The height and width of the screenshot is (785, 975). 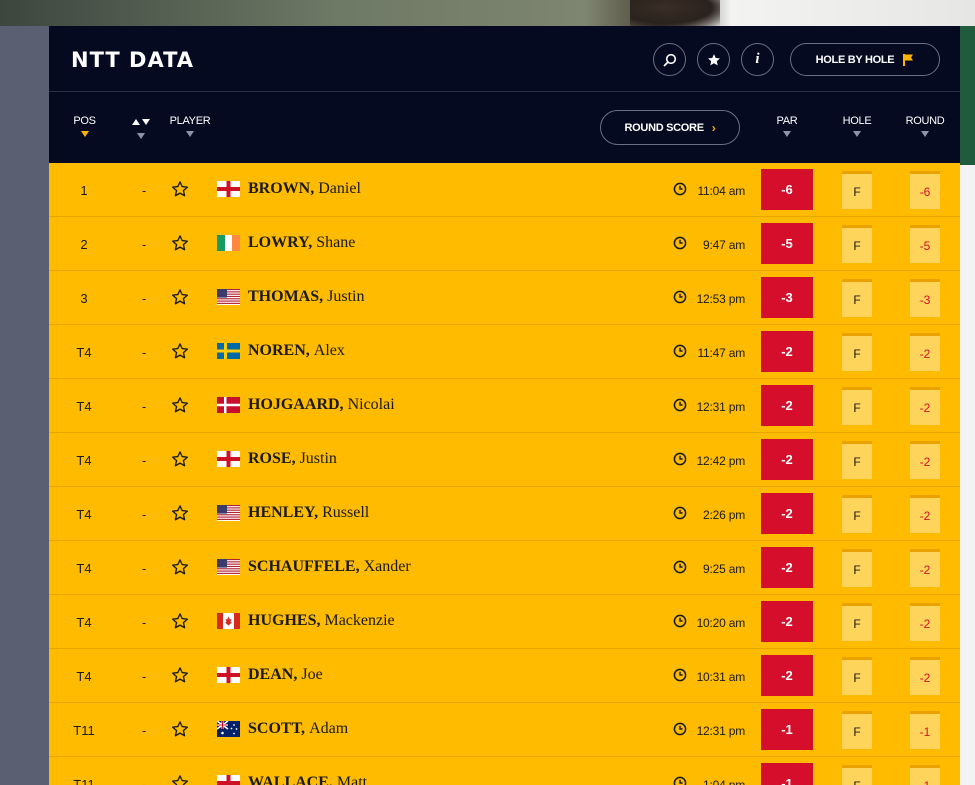 I want to click on favourites-button, so click(x=713, y=59).